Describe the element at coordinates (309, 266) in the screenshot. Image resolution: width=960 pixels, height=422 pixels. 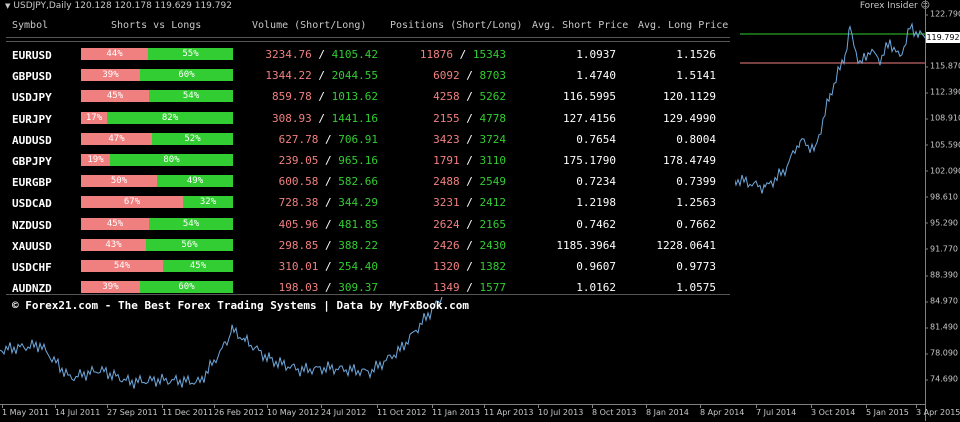
I see `volume-cell: 310.01 / 254.40` at that location.